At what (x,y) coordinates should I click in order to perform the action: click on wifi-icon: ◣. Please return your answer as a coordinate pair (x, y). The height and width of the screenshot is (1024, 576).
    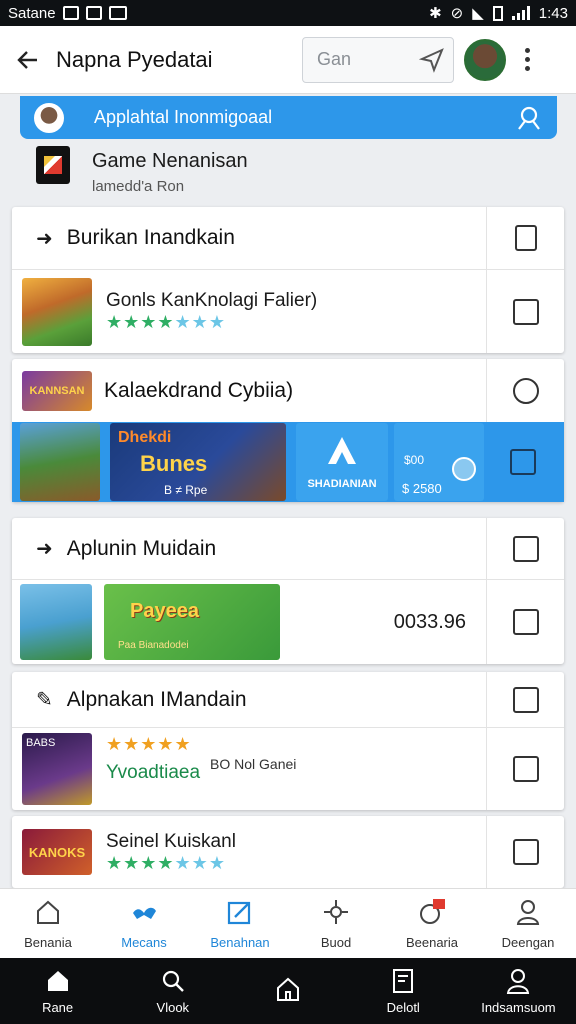
    Looking at the image, I should click on (478, 13).